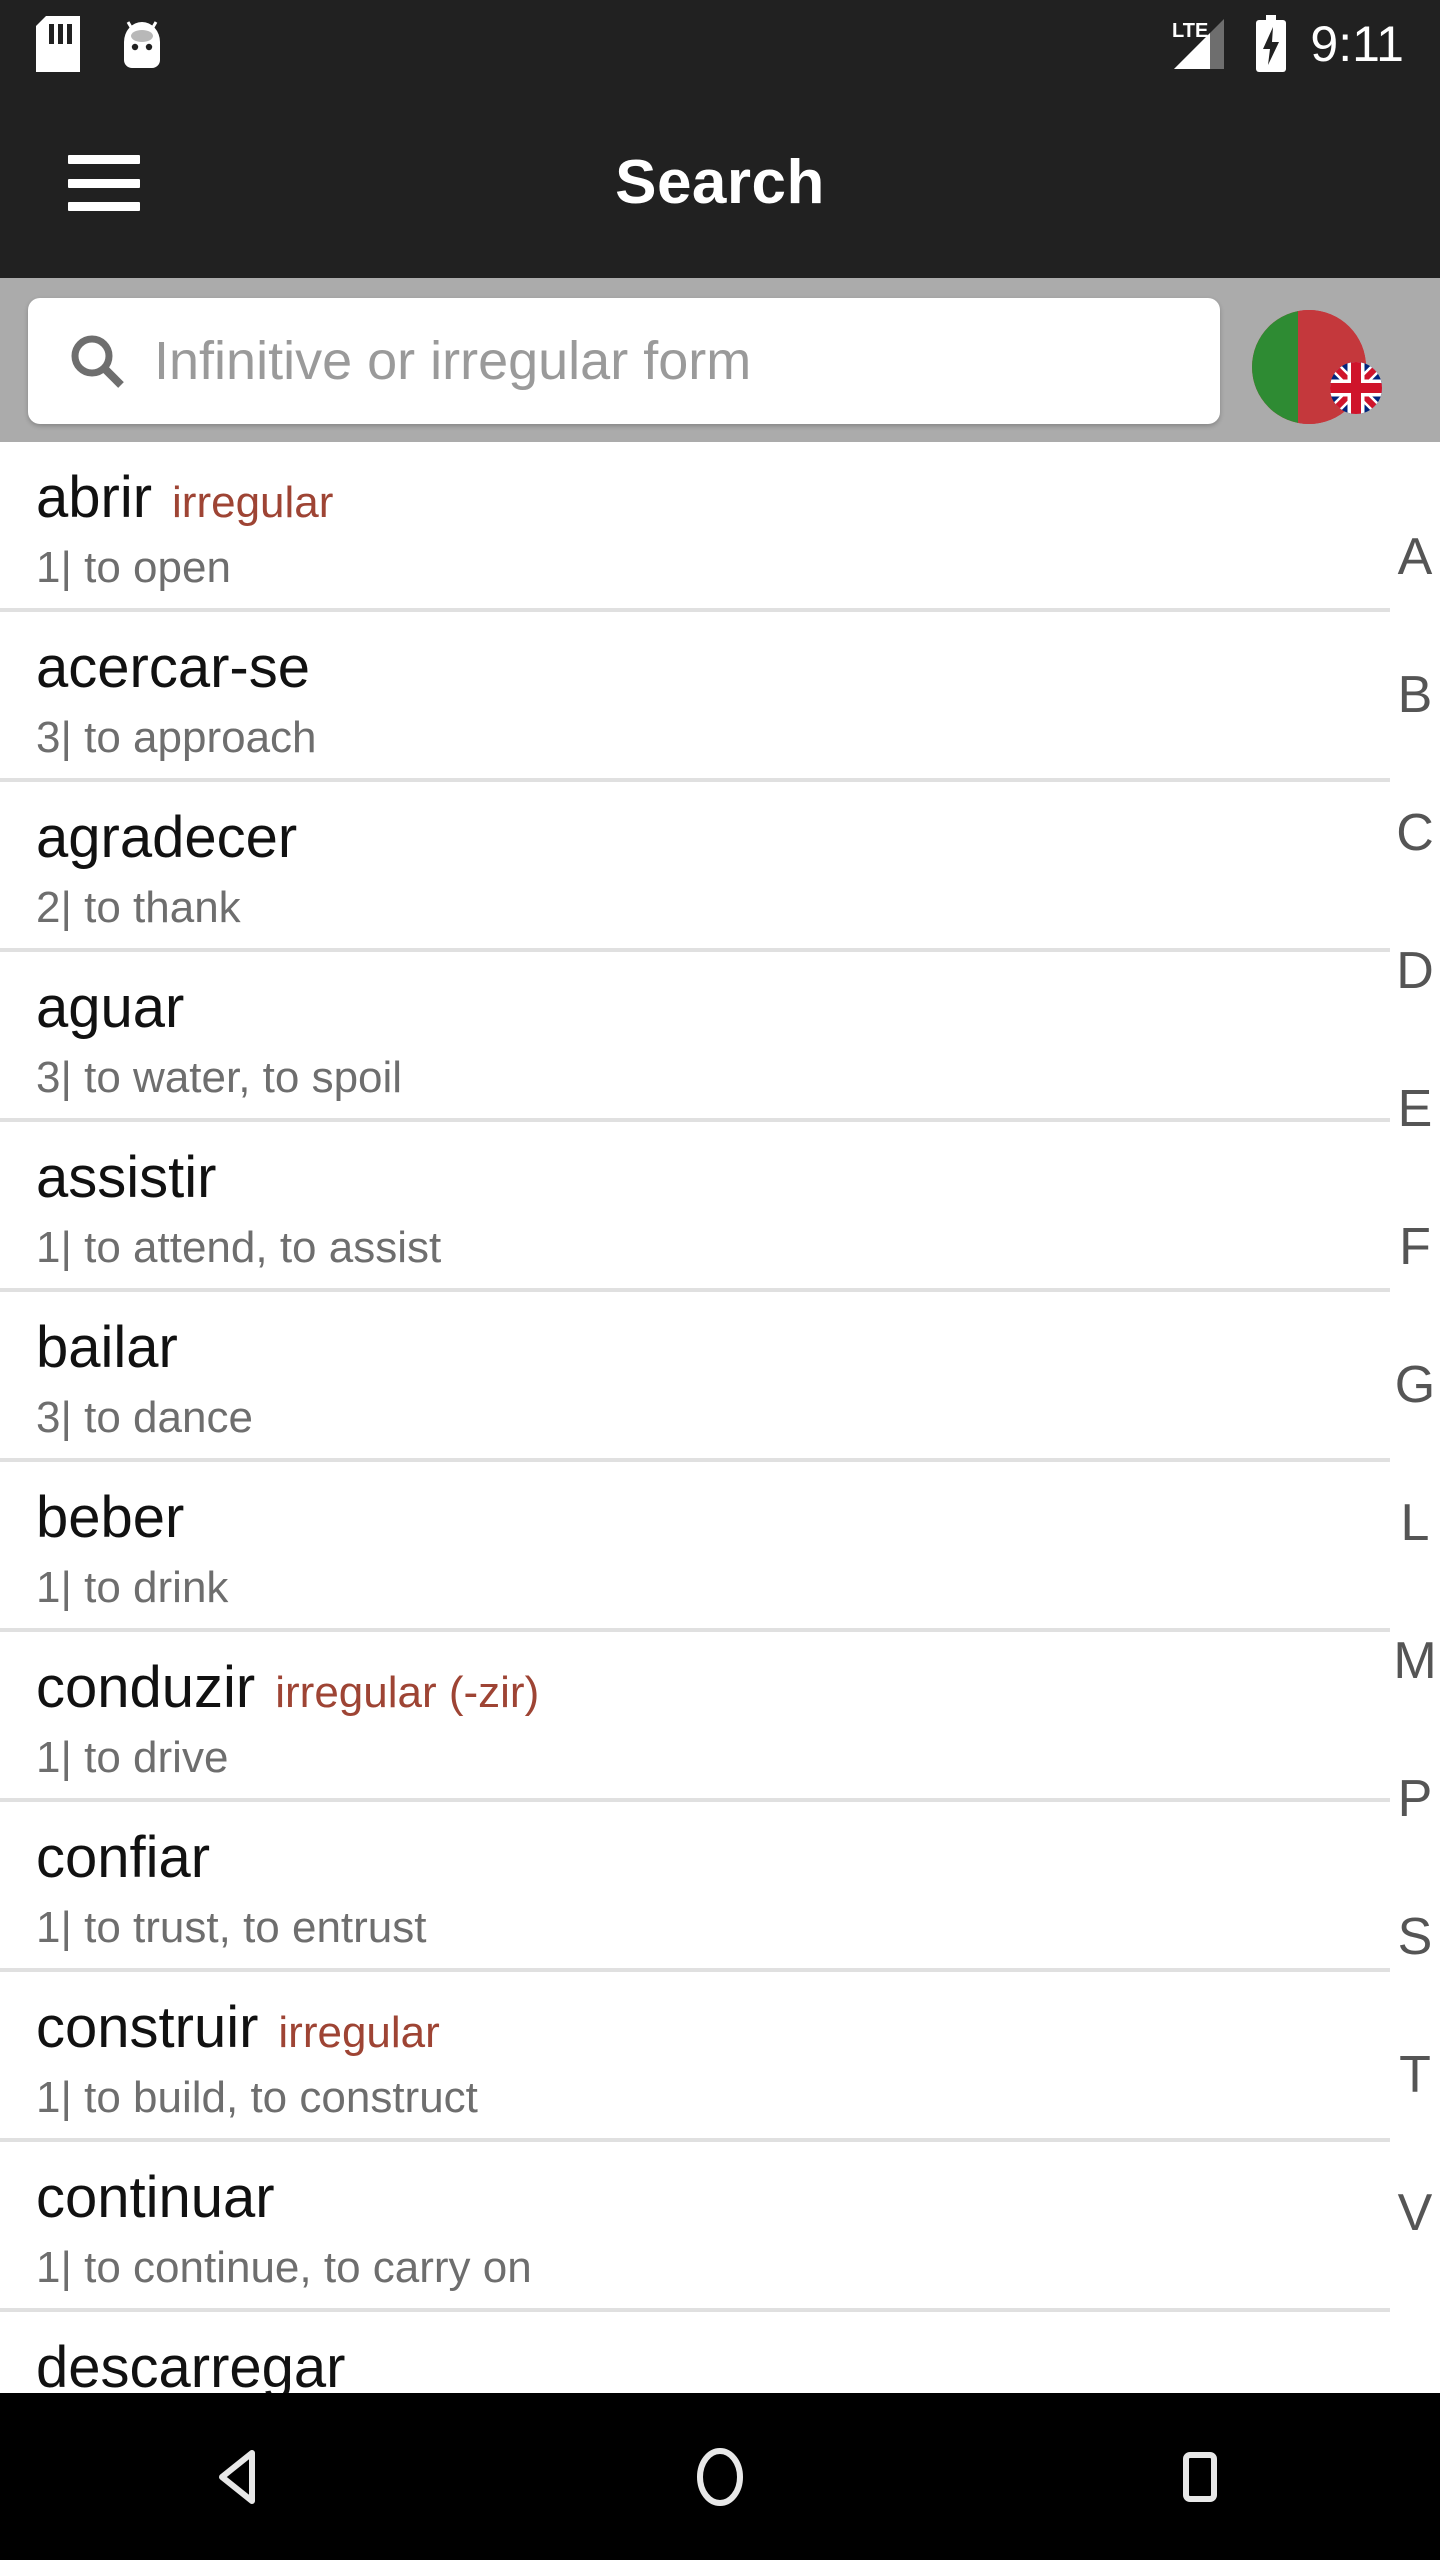 The width and height of the screenshot is (1440, 2560). I want to click on verb-translation: 1| to continue, to carry on, so click(284, 2267).